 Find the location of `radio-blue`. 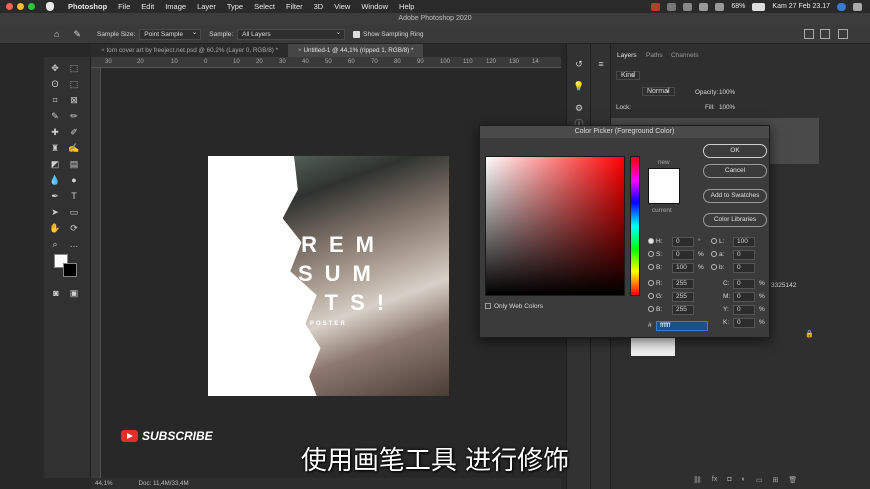

radio-blue is located at coordinates (651, 309).